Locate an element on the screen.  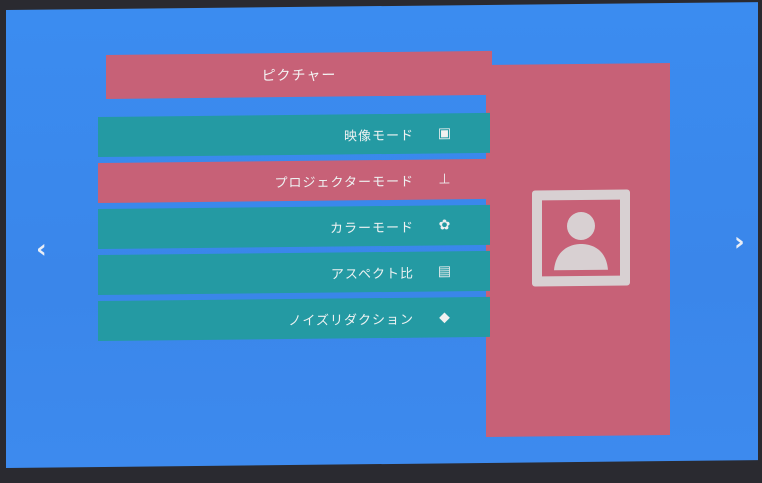
chevron-right-icon: › is located at coordinates (739, 242).